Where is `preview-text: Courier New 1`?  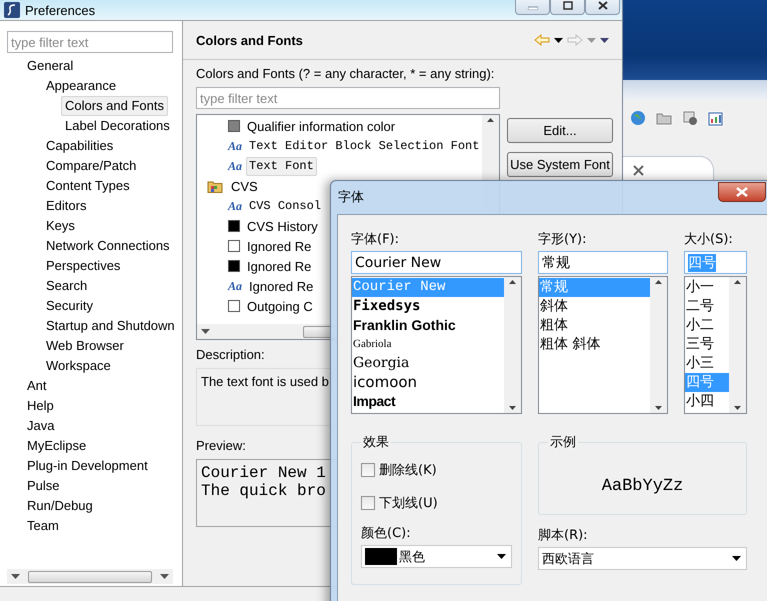
preview-text: Courier New 1 is located at coordinates (263, 473).